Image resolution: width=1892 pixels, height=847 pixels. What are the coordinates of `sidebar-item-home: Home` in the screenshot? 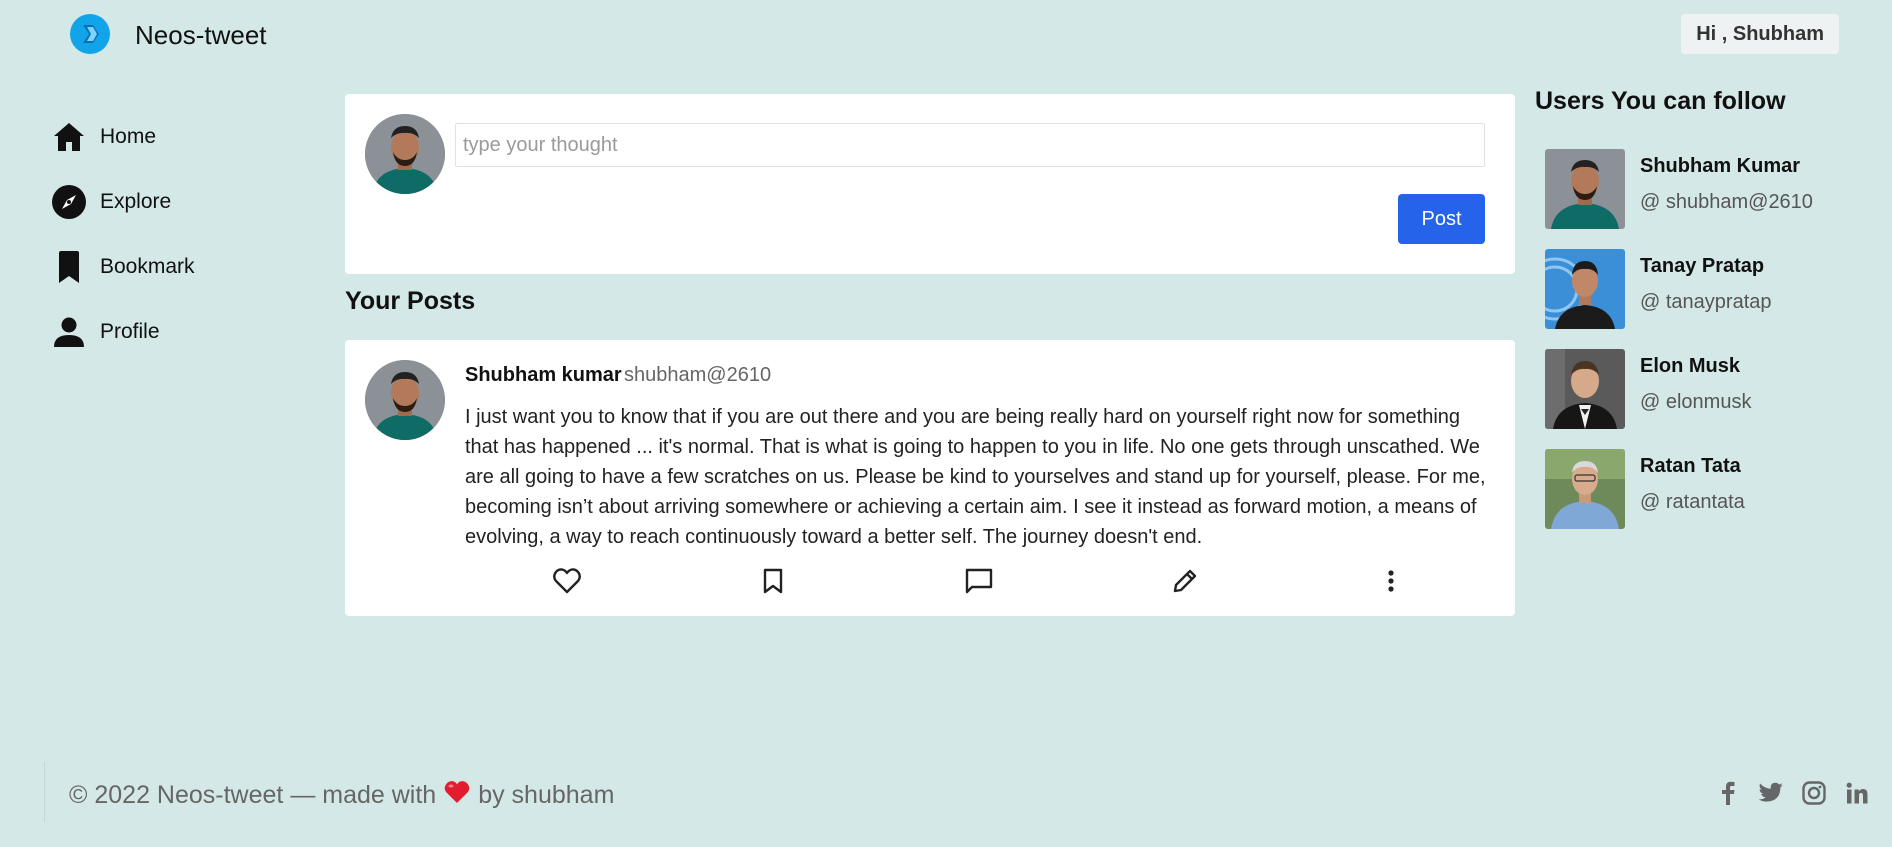 It's located at (123, 136).